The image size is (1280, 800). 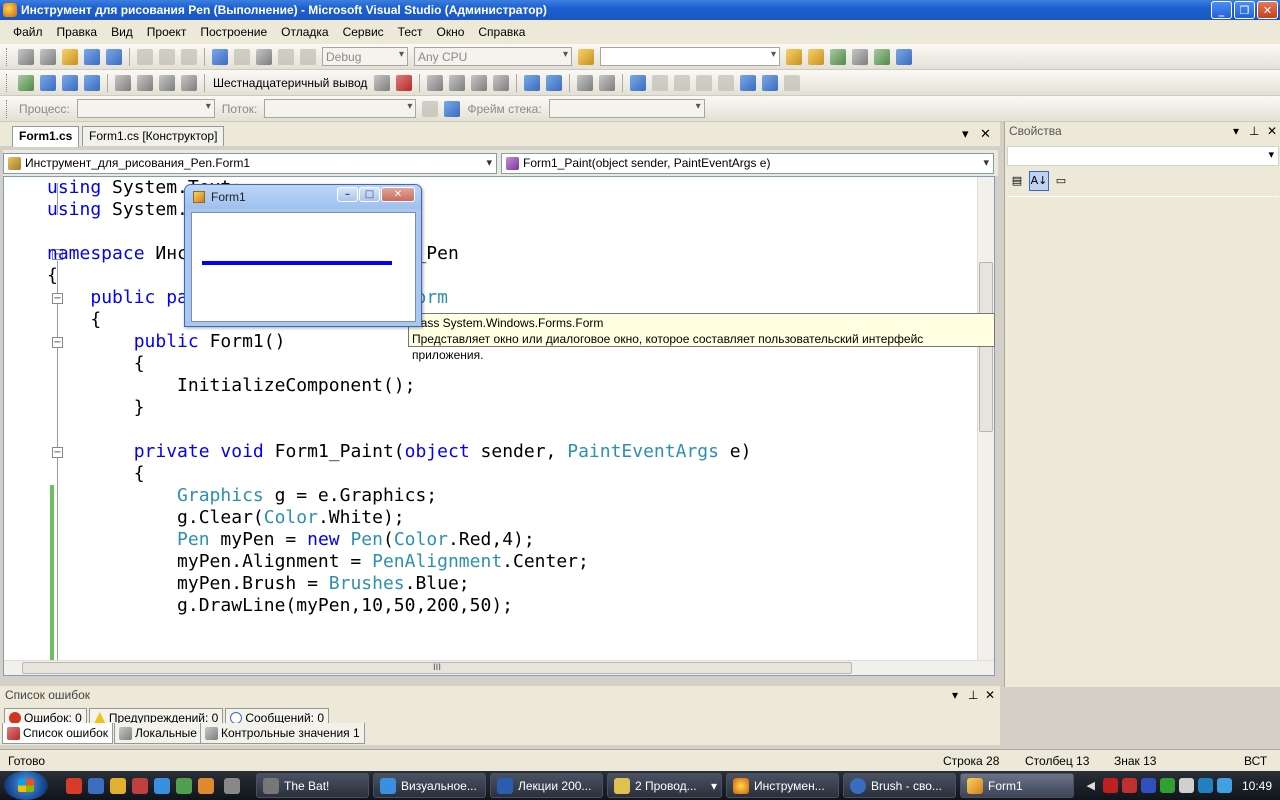 I want to click on task-form1: Form1, so click(x=1017, y=785).